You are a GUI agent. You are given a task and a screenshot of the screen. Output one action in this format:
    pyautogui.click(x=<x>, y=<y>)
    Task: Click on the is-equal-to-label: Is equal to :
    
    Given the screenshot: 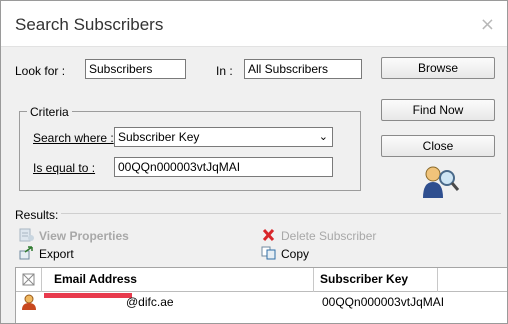 What is the action you would take?
    pyautogui.click(x=64, y=168)
    